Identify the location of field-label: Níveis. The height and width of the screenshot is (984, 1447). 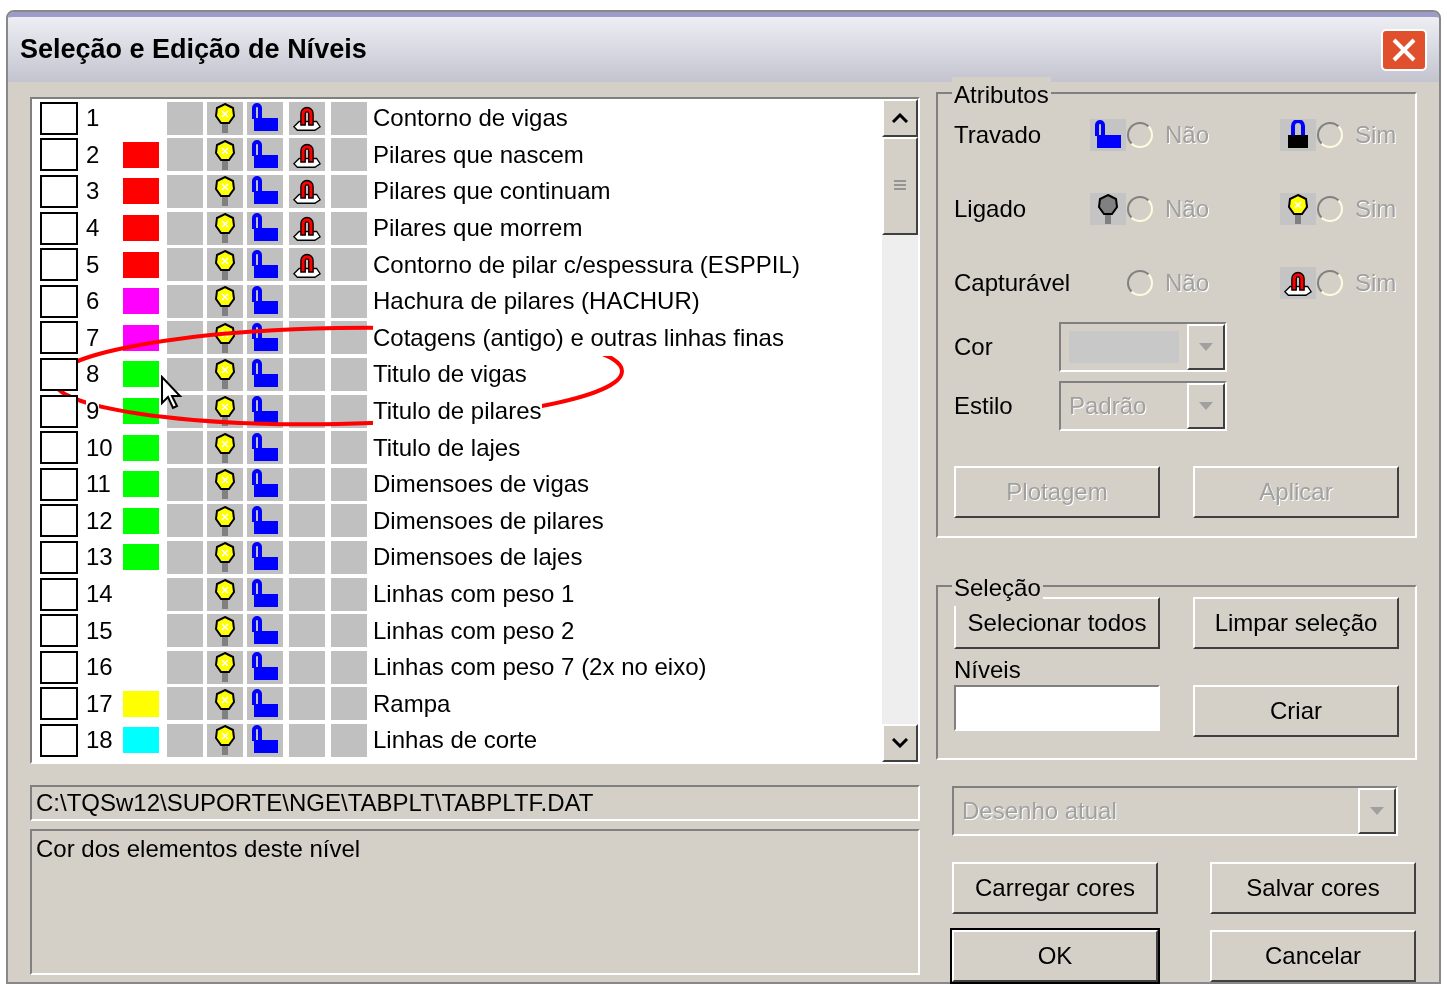
(988, 670).